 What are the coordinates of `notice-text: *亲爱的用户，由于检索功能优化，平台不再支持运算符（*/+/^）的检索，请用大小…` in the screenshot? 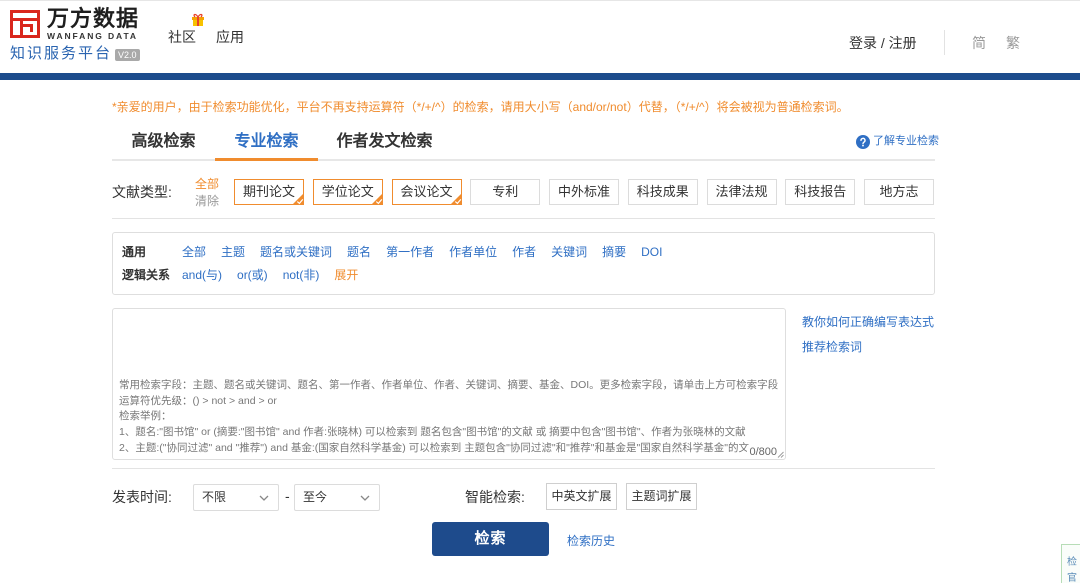 It's located at (480, 107).